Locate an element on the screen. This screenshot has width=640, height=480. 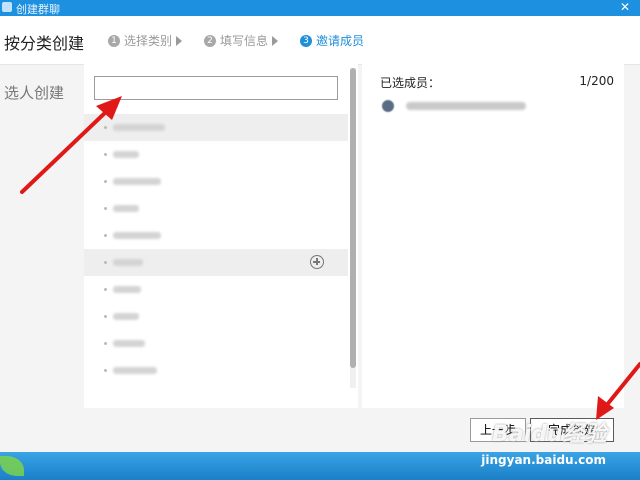
red-arrow-to-finish-button is located at coordinates (618, 391).